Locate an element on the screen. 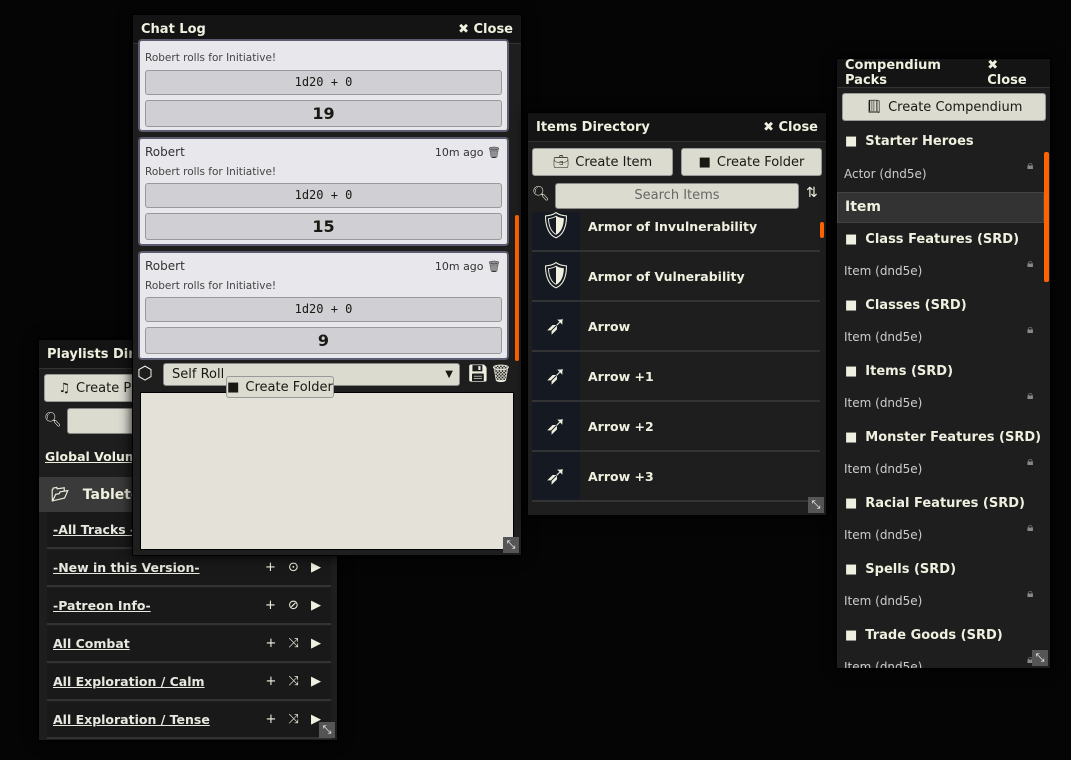 The image size is (1071, 760). dice-total: 19 is located at coordinates (323, 113).